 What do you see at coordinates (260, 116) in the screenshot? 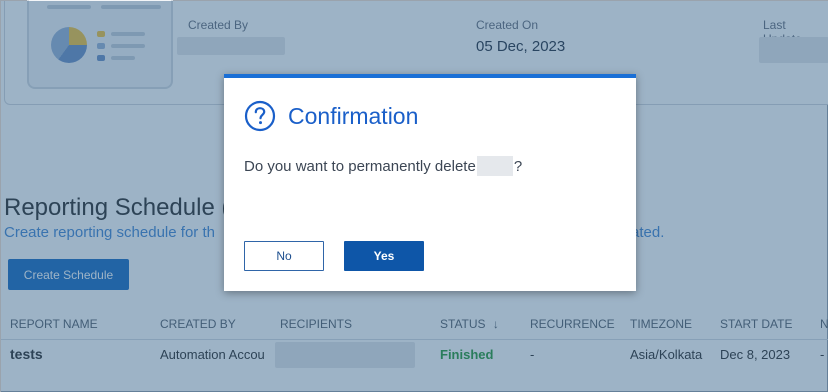
I see `question-circle-icon` at bounding box center [260, 116].